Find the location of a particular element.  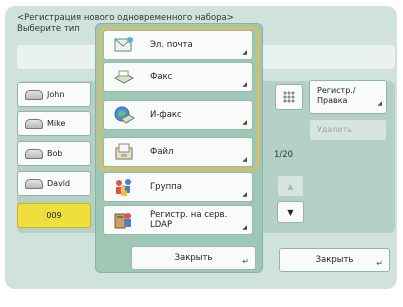

menu-item-email: Эл. почта ◢ is located at coordinates (178, 45).